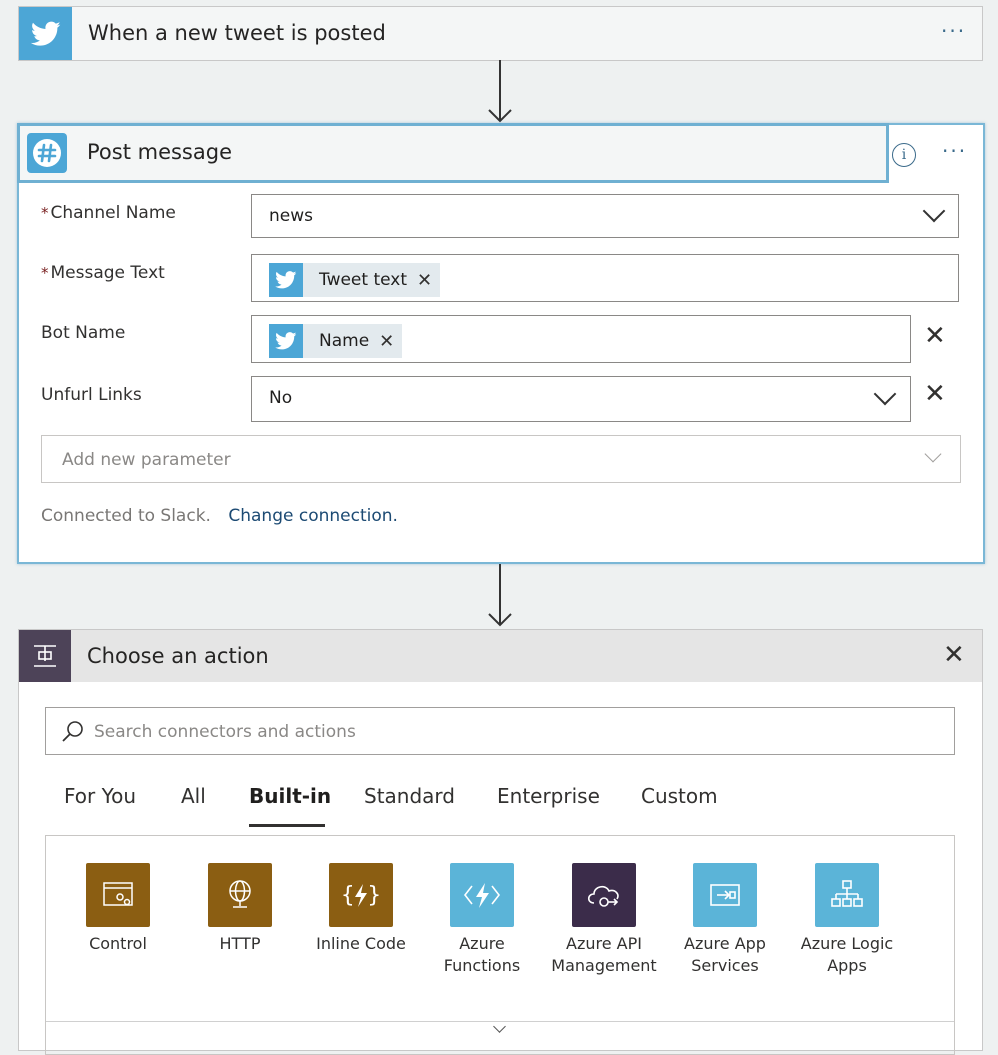 The width and height of the screenshot is (998, 1055). What do you see at coordinates (847, 965) in the screenshot?
I see `connector-label-line2: Apps` at bounding box center [847, 965].